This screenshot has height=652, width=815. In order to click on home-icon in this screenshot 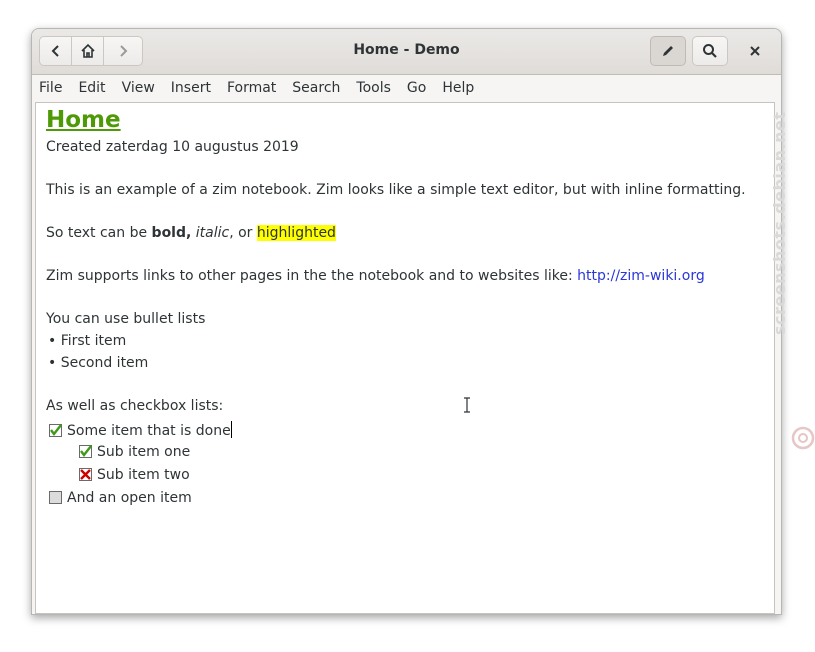, I will do `click(87, 50)`.